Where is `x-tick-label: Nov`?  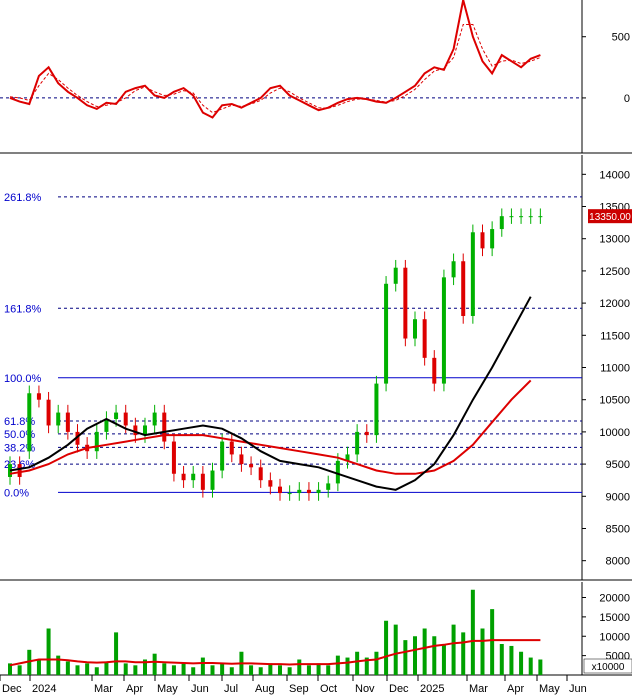 x-tick-label: Nov is located at coordinates (365, 689).